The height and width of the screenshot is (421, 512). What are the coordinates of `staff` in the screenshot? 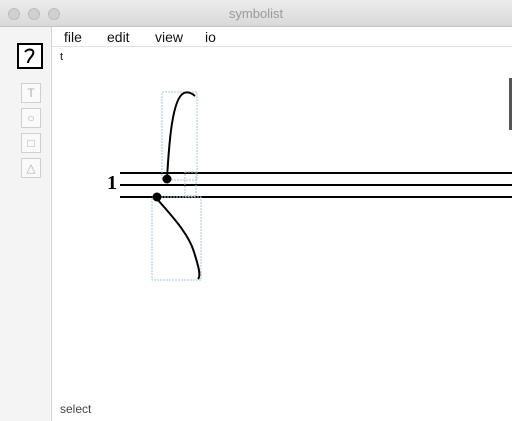 It's located at (316, 185).